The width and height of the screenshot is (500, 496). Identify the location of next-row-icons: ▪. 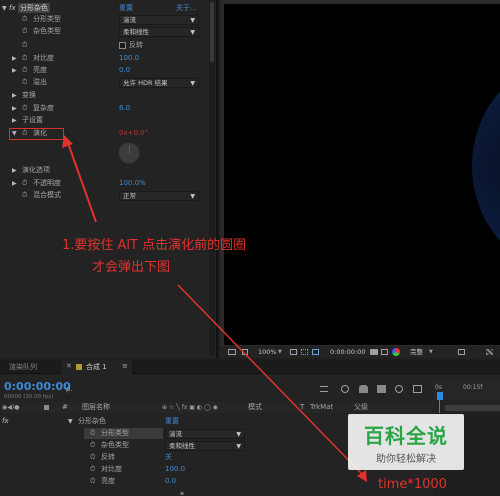
(182, 493).